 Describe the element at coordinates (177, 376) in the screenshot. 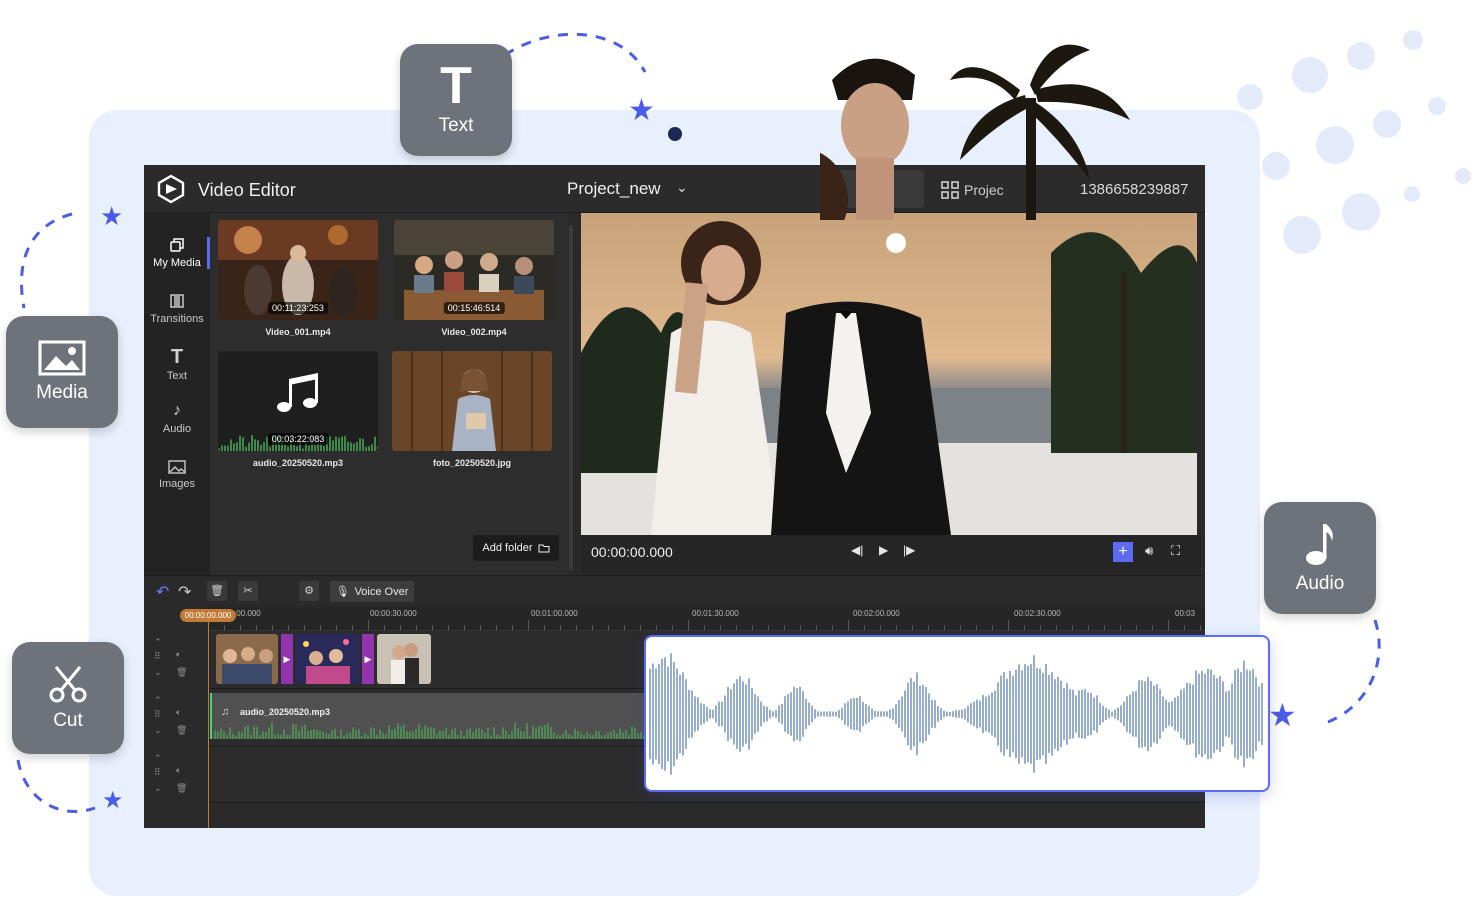

I see `sidebar-item-label: Text` at that location.